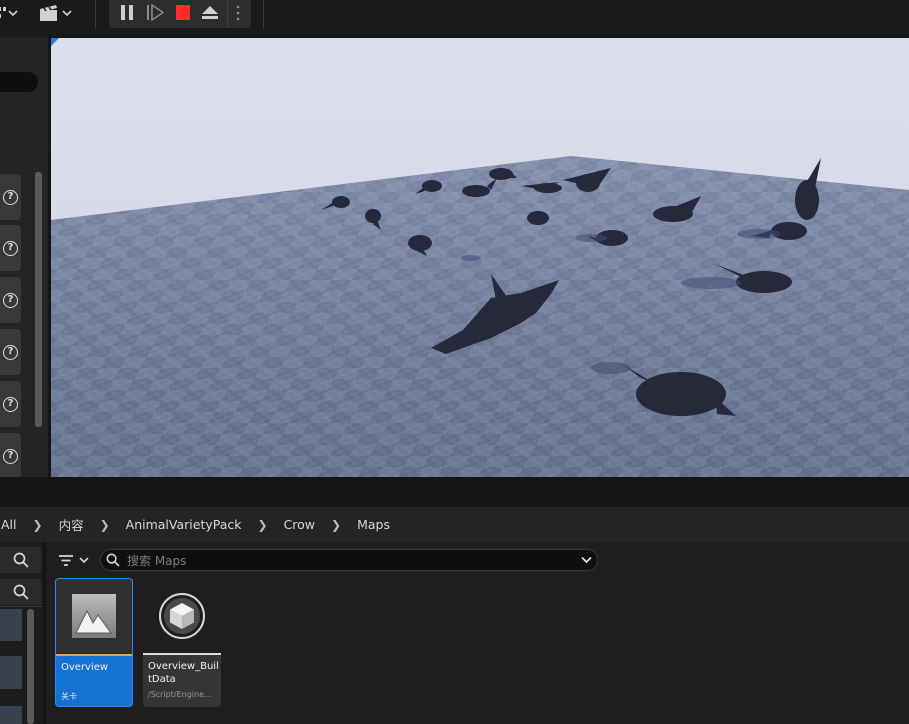  Describe the element at coordinates (155, 12) in the screenshot. I see `step-frame-icon` at that location.